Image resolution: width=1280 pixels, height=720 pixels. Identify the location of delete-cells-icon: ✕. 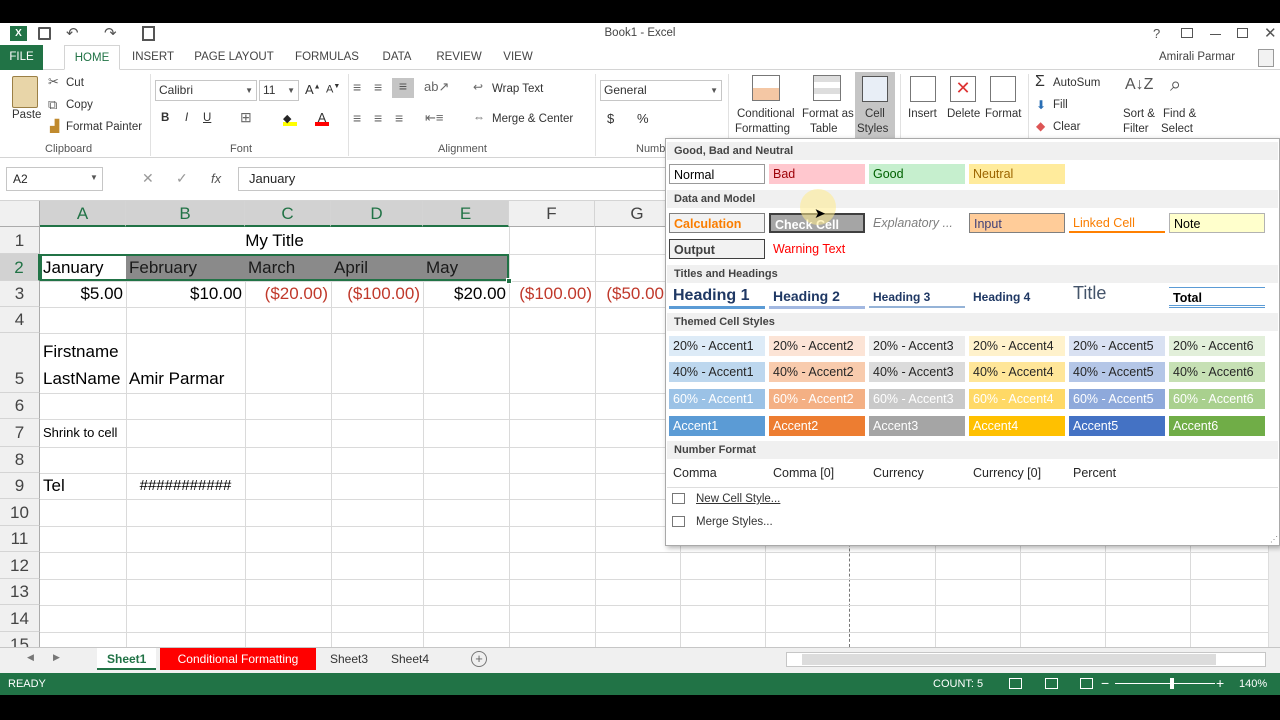
(963, 89).